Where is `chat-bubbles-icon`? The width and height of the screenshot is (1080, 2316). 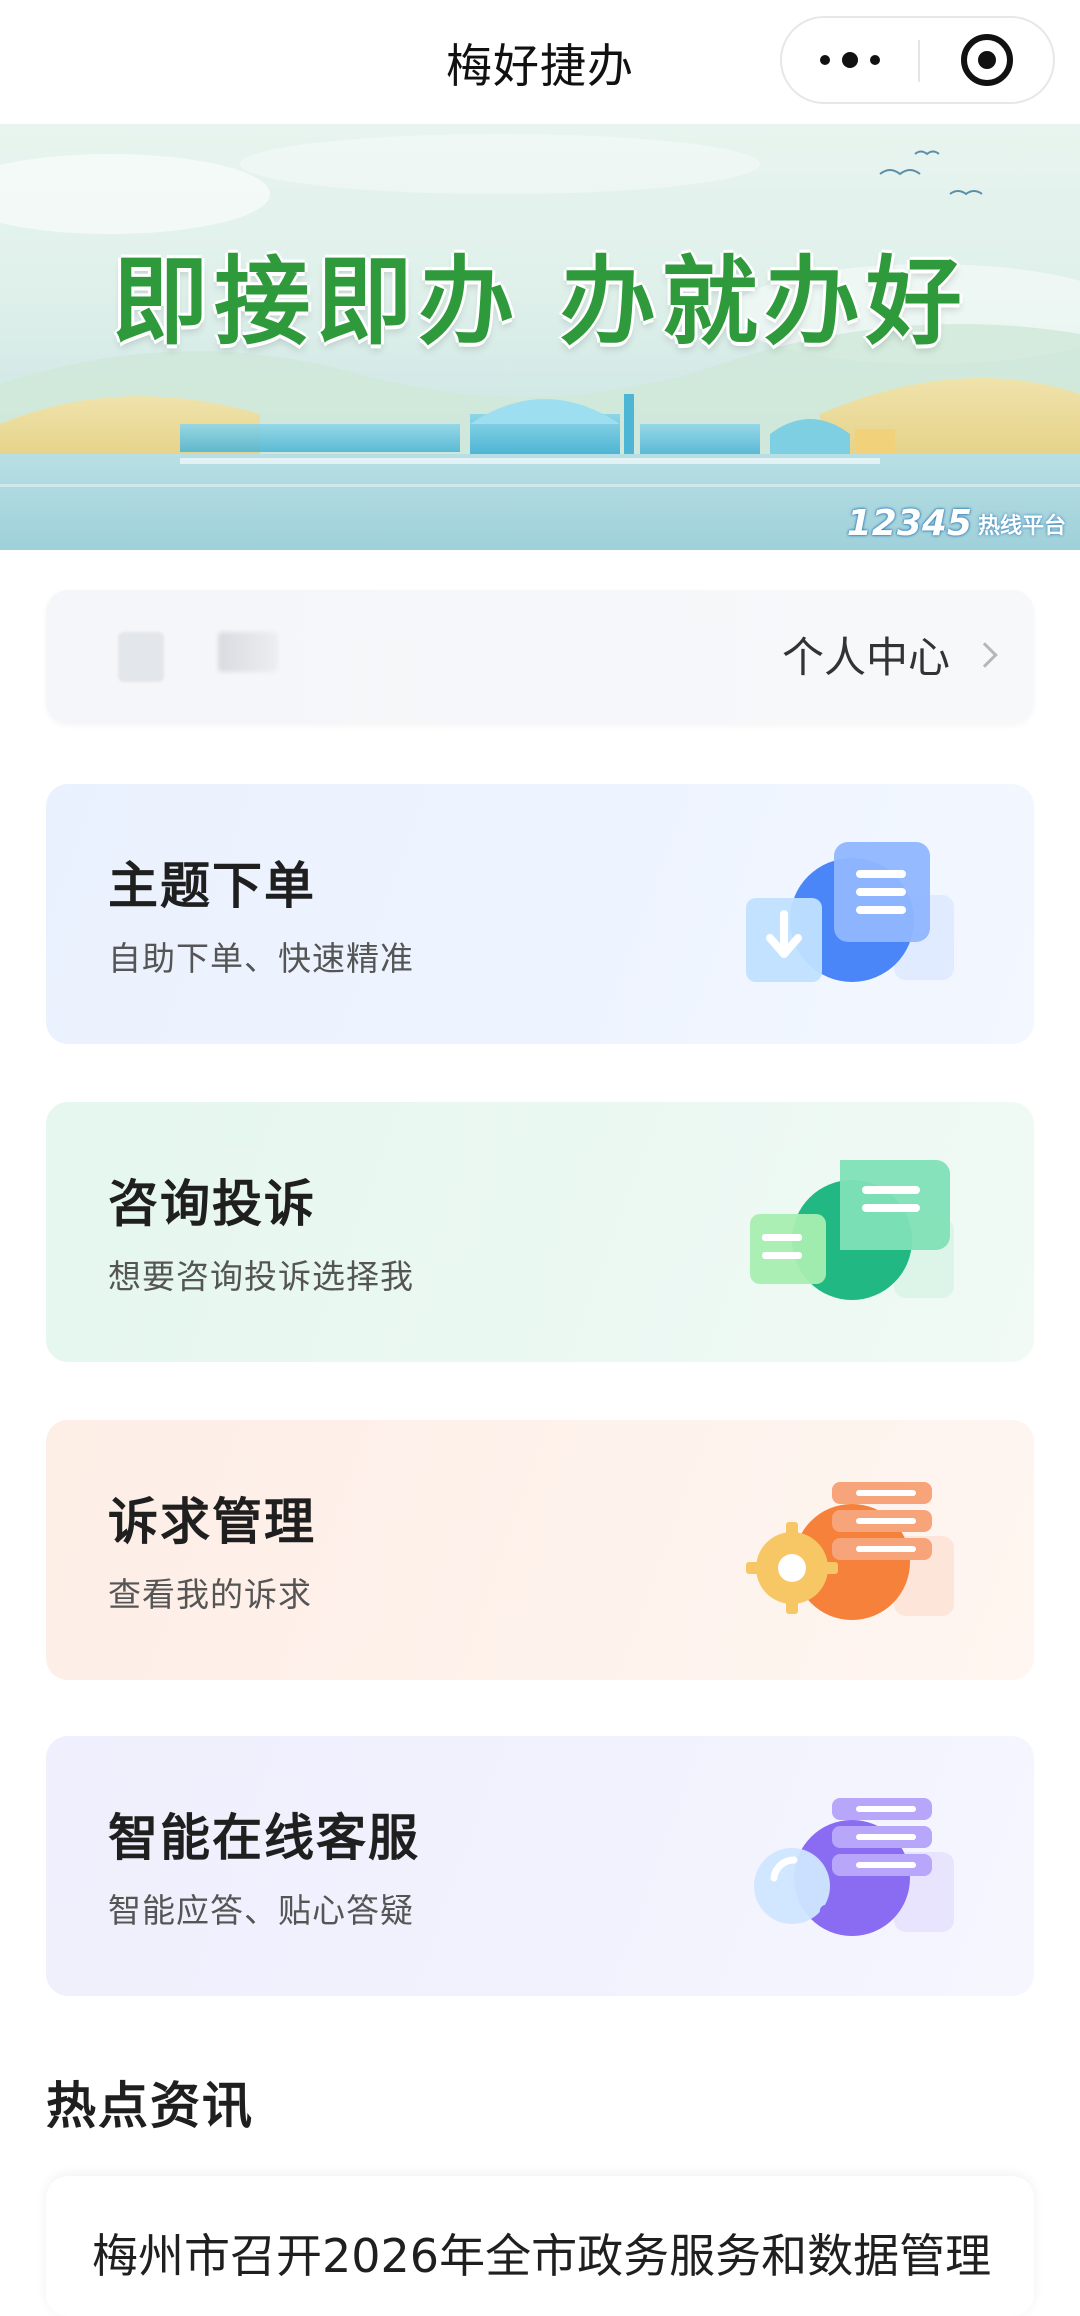
chat-bubbles-icon is located at coordinates (852, 1230).